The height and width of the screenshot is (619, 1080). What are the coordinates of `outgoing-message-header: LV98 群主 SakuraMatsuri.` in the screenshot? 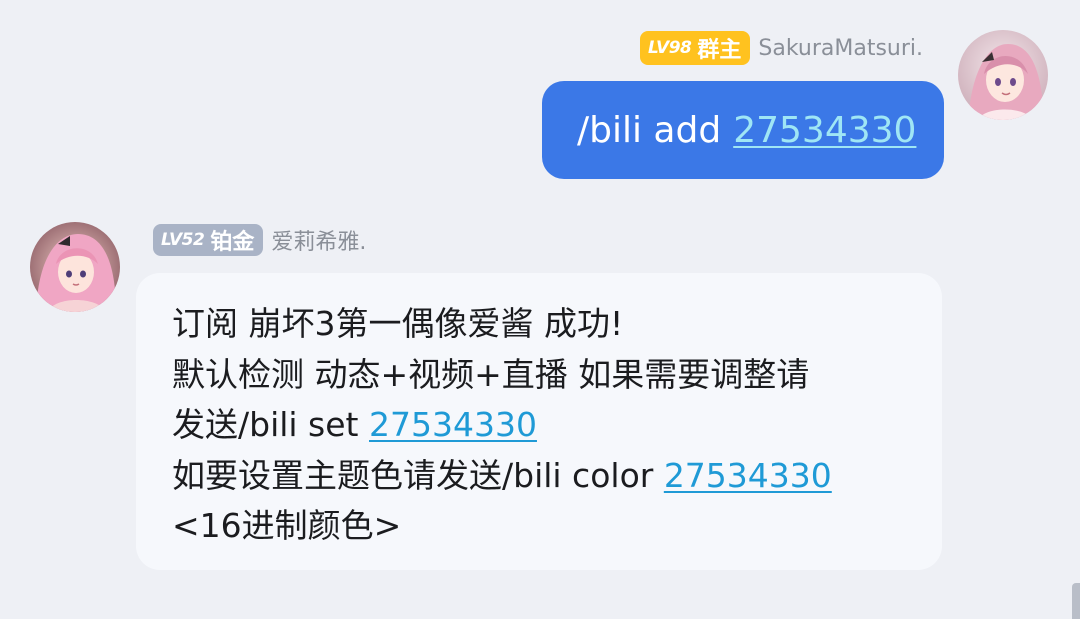 It's located at (781, 48).